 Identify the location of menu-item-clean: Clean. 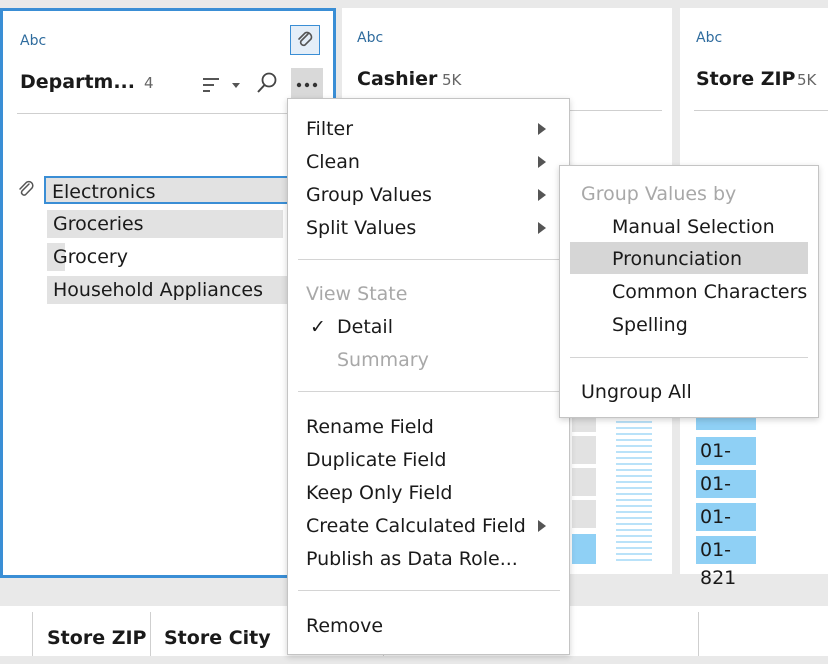
(333, 162).